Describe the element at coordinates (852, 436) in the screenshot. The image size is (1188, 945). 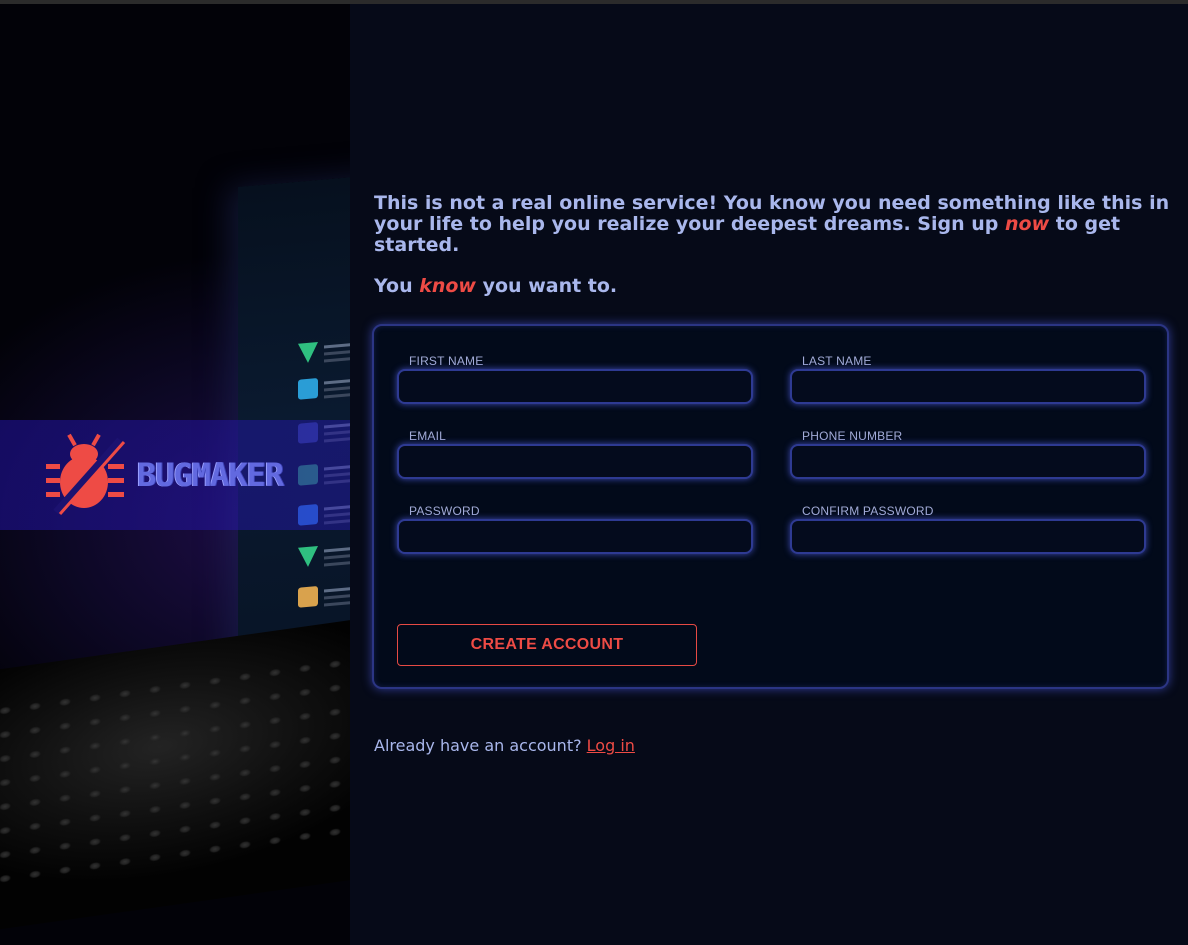
I see `phone-number-label: PHONE NUMBER` at that location.